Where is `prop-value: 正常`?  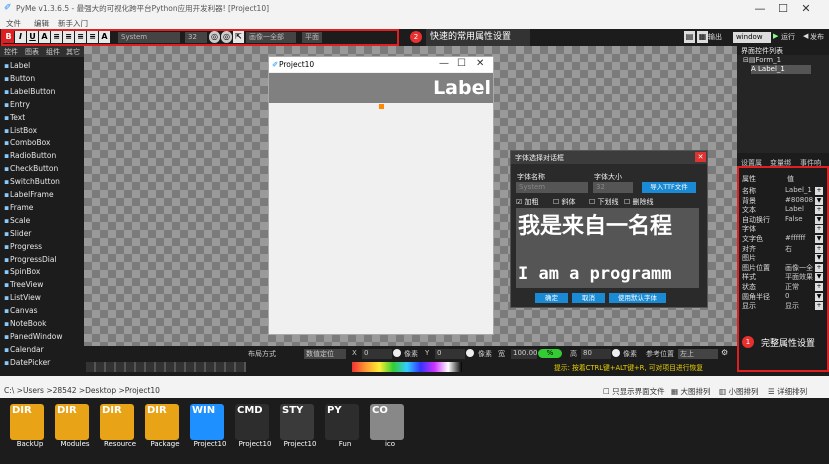 prop-value: 正常 is located at coordinates (800, 287).